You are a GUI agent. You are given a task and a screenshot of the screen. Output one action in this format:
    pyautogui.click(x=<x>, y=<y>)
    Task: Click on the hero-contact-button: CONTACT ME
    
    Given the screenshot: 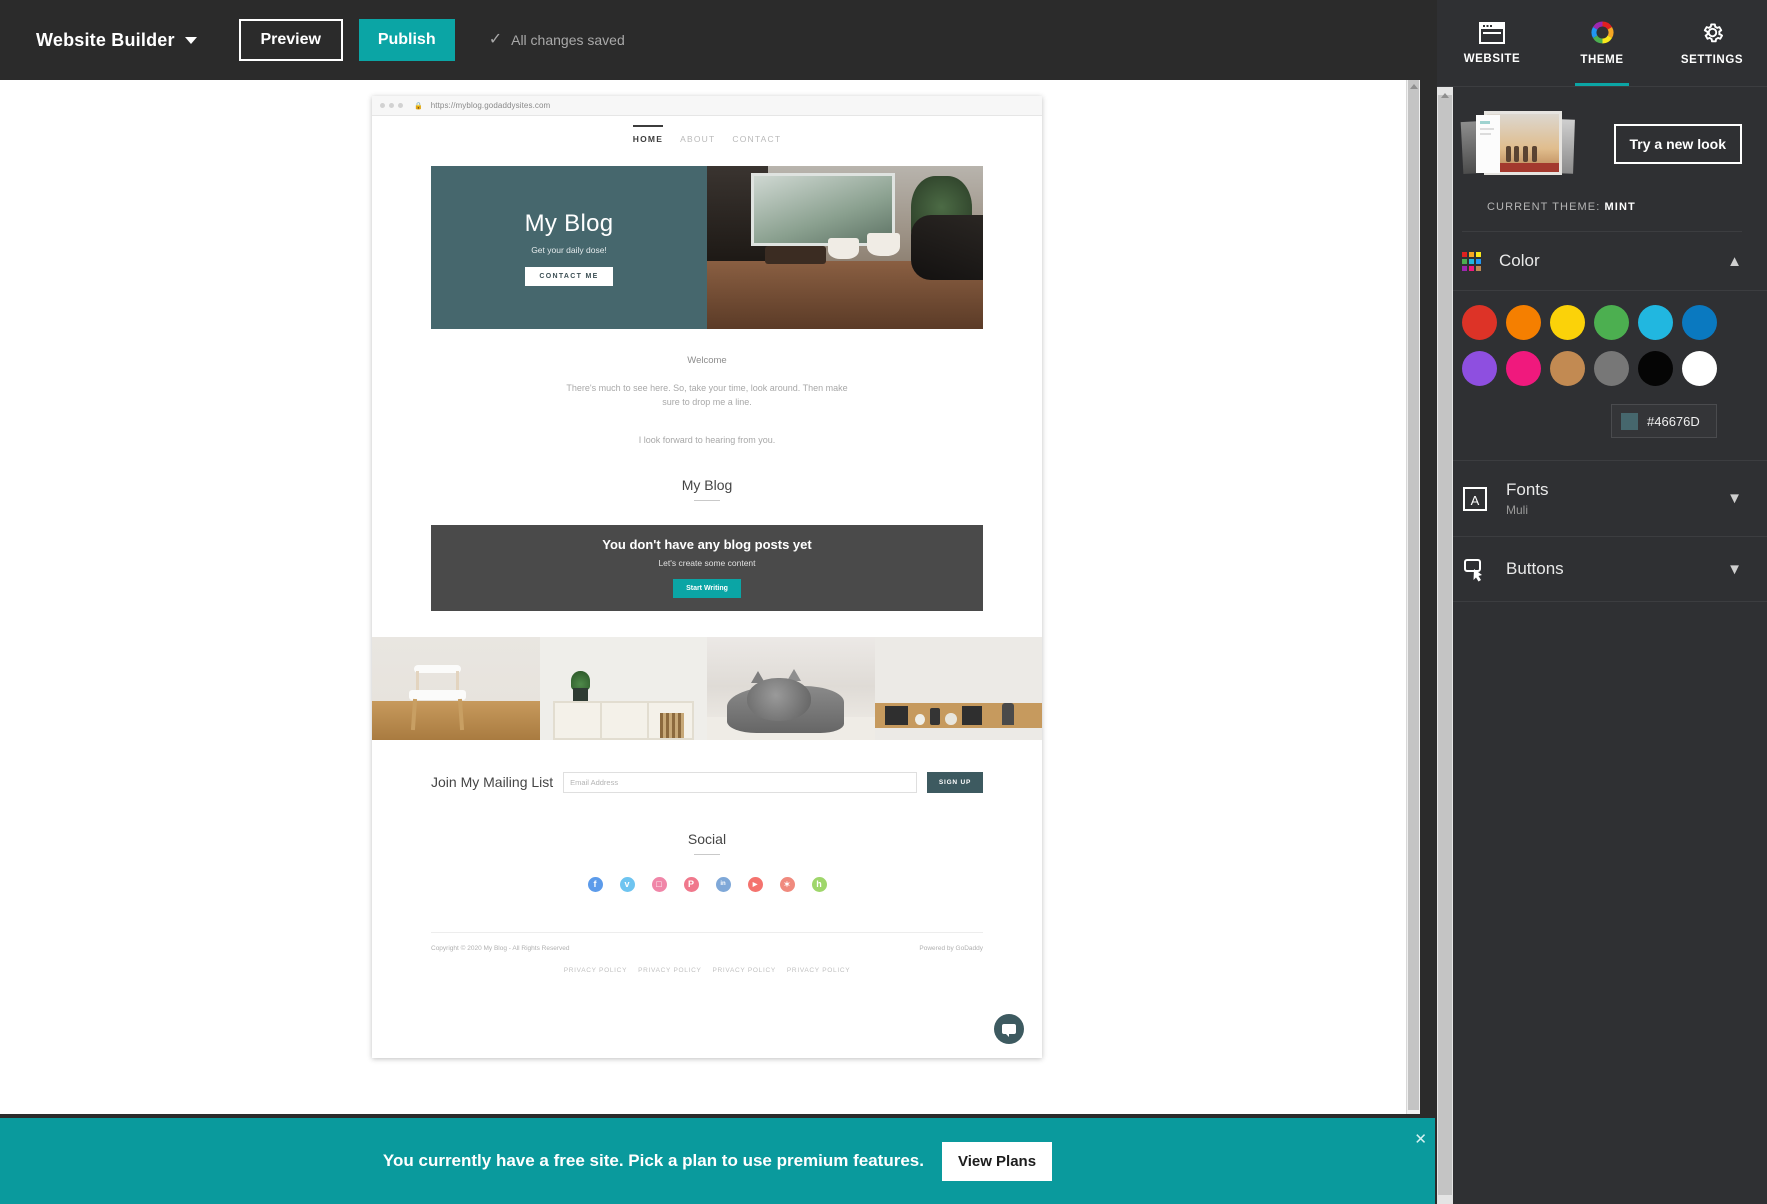 What is the action you would take?
    pyautogui.click(x=569, y=276)
    